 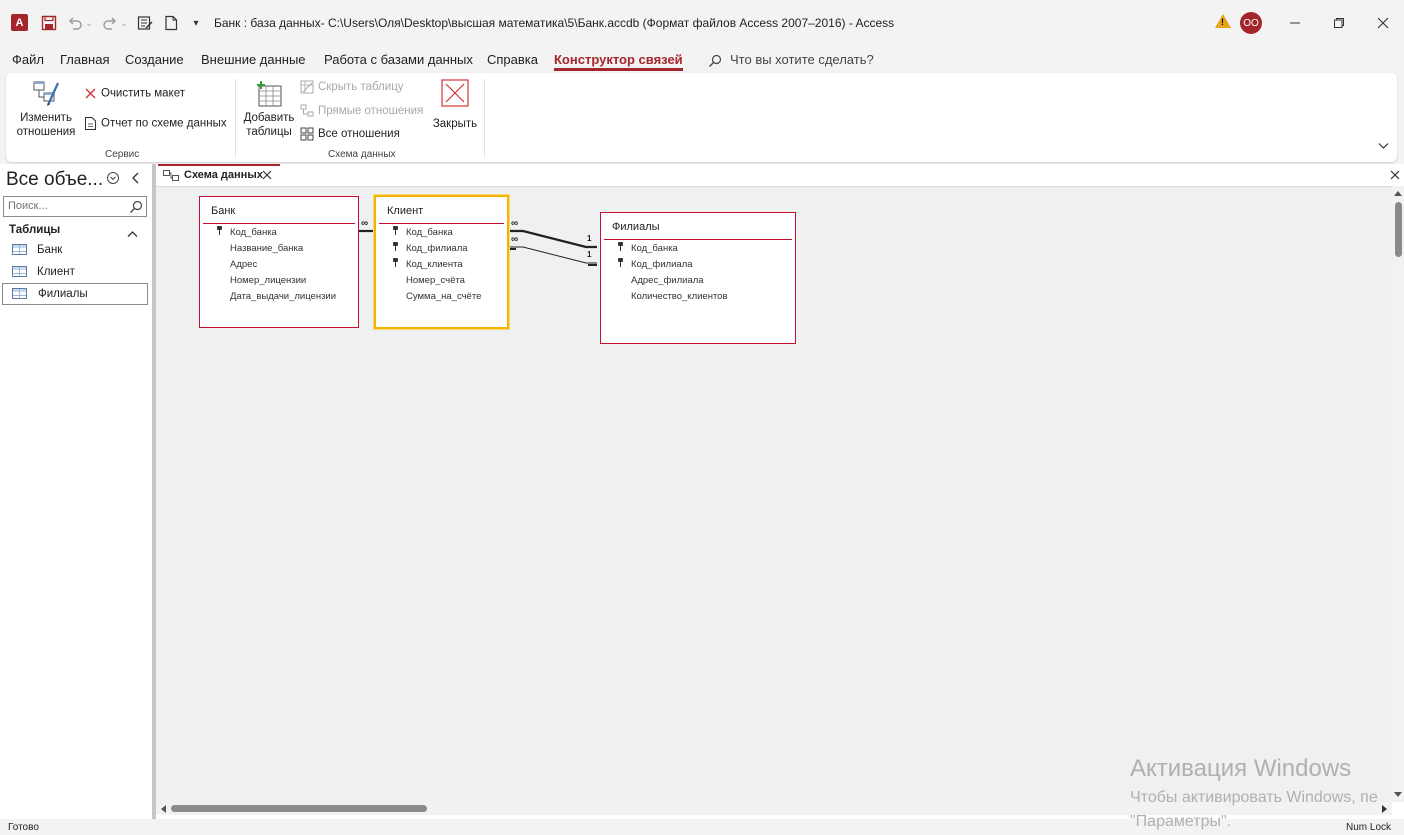 I want to click on clear-layout-button: Очистить макет, so click(x=134, y=93).